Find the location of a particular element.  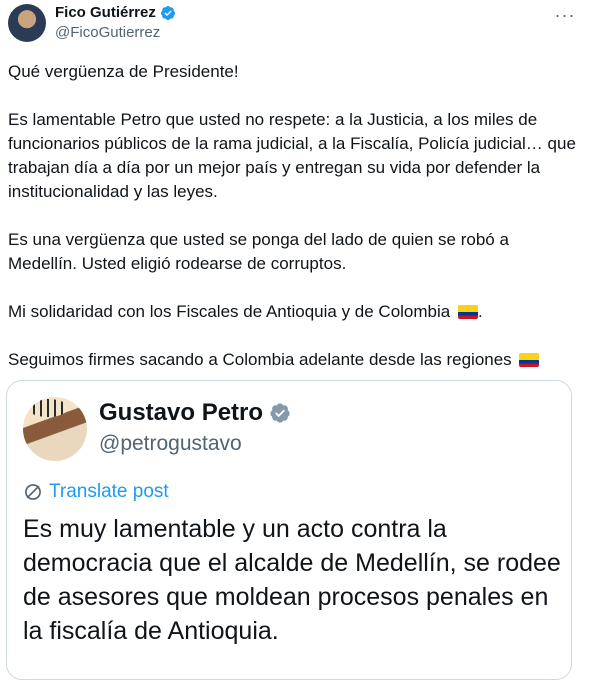

hat-decoration is located at coordinates (48, 408).